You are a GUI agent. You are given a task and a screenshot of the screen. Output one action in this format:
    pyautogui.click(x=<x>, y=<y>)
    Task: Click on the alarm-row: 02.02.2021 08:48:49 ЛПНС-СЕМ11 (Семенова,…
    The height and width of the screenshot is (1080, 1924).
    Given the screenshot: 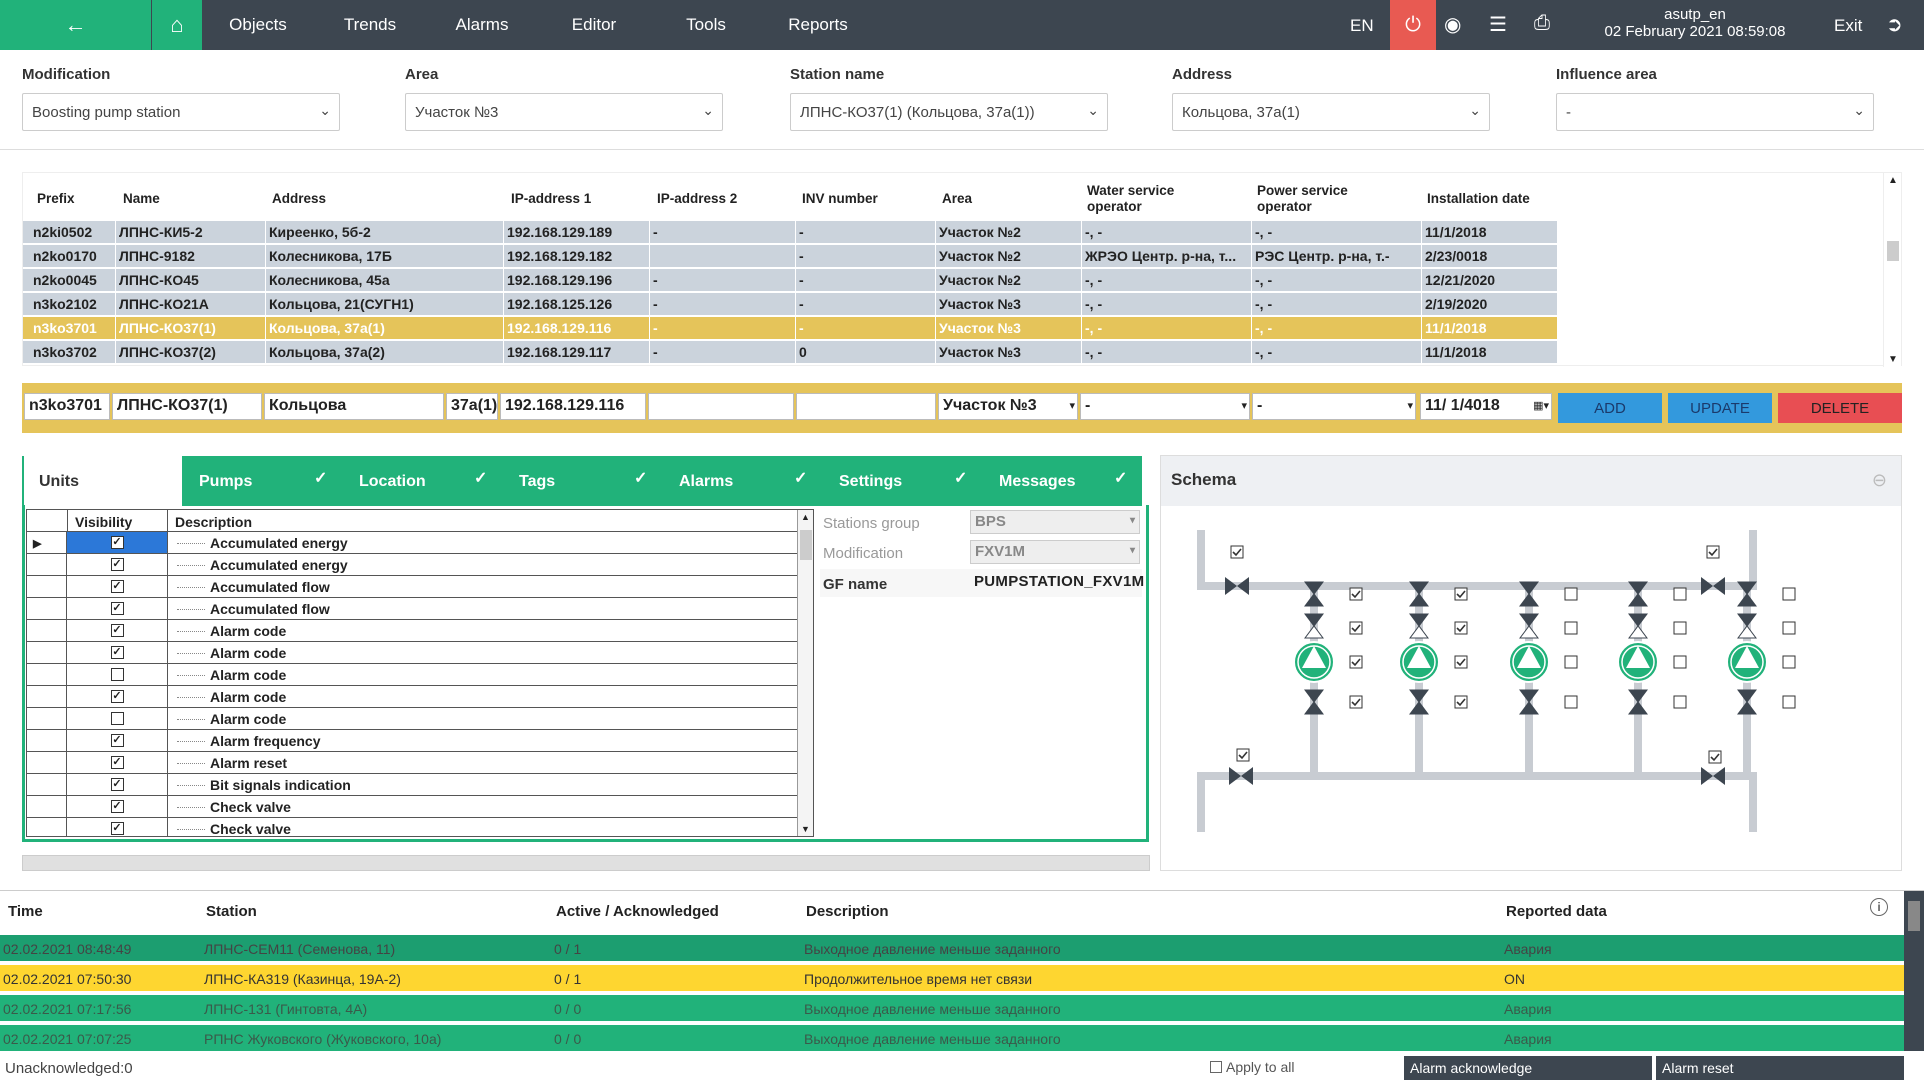 What is the action you would take?
    pyautogui.click(x=952, y=949)
    